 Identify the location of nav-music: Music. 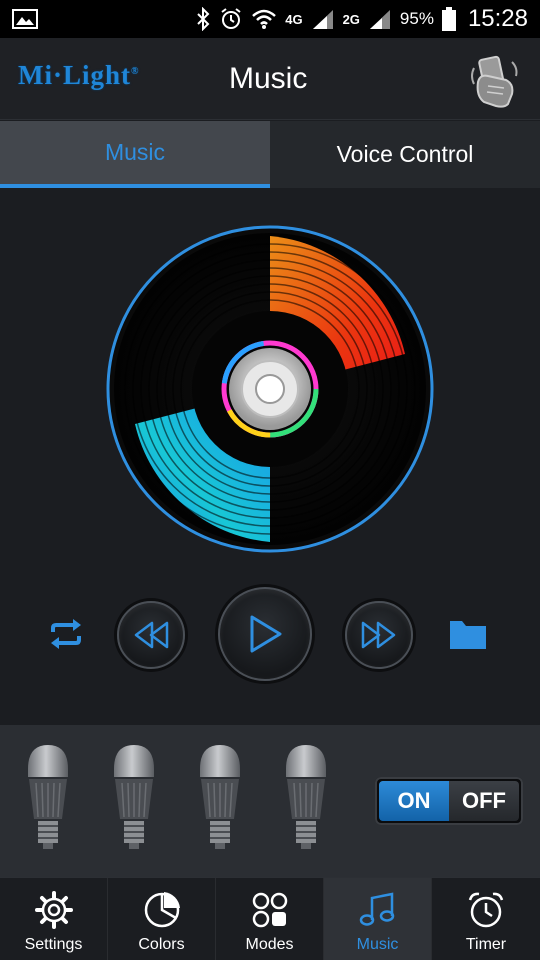
(378, 919).